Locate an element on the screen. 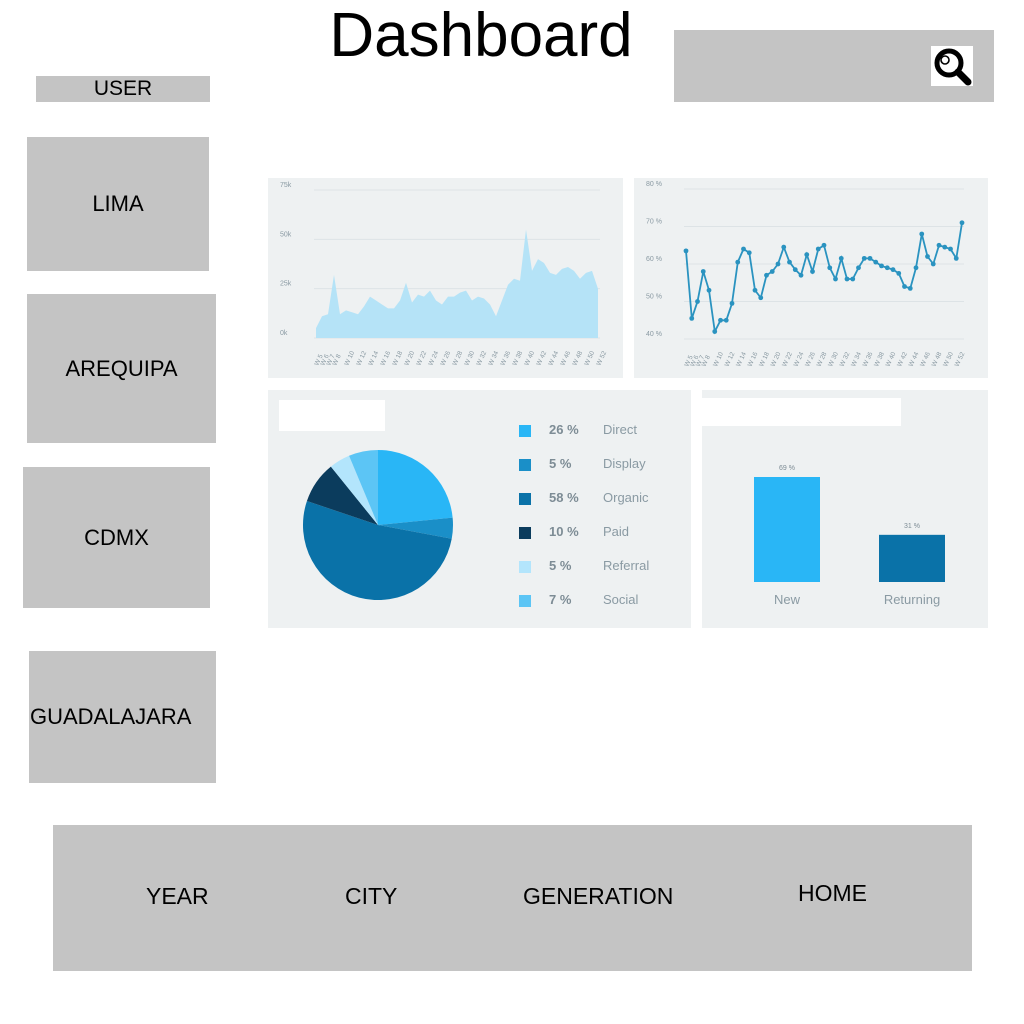  bar-data-label: 31 % is located at coordinates (912, 526).